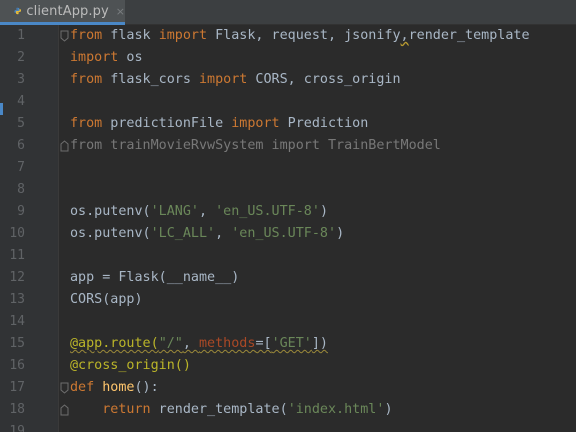 This screenshot has width=576, height=432. What do you see at coordinates (21, 101) in the screenshot?
I see `line-number: 4` at bounding box center [21, 101].